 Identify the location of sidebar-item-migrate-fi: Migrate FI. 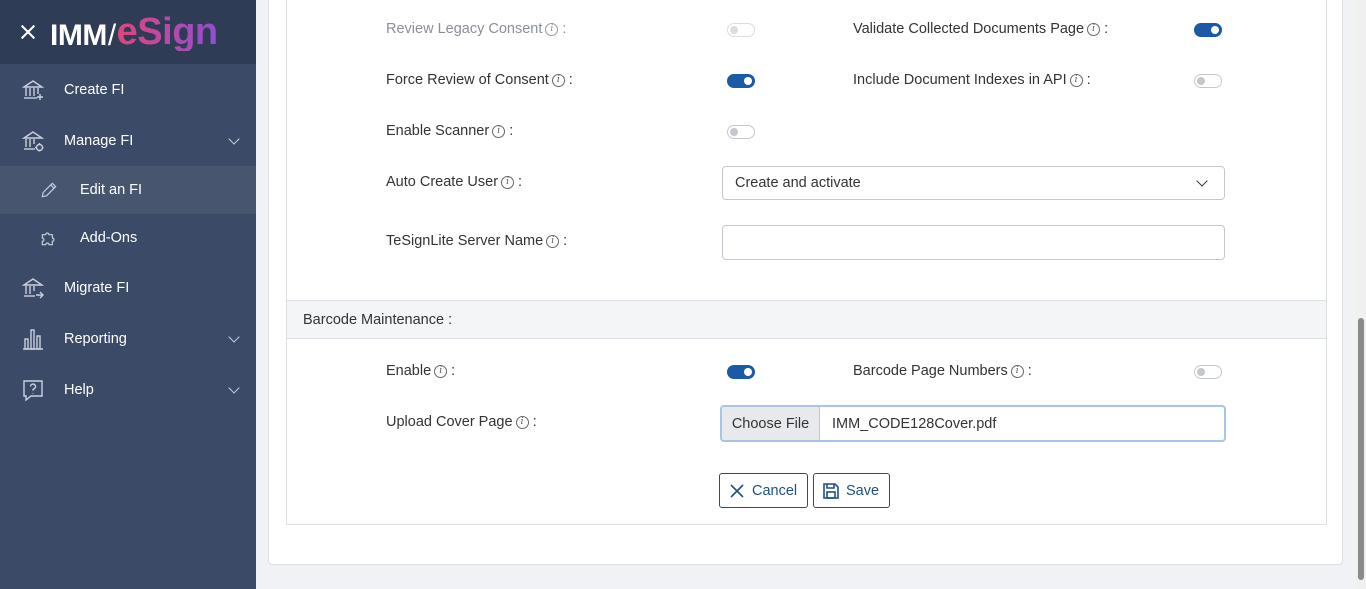
(128, 287).